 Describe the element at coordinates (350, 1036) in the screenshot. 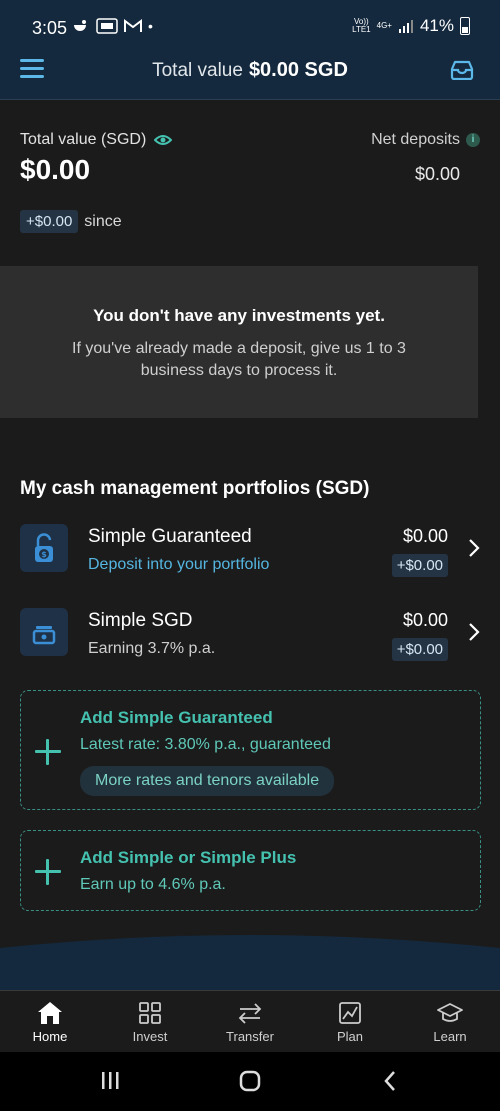

I see `nav-label: Plan` at that location.